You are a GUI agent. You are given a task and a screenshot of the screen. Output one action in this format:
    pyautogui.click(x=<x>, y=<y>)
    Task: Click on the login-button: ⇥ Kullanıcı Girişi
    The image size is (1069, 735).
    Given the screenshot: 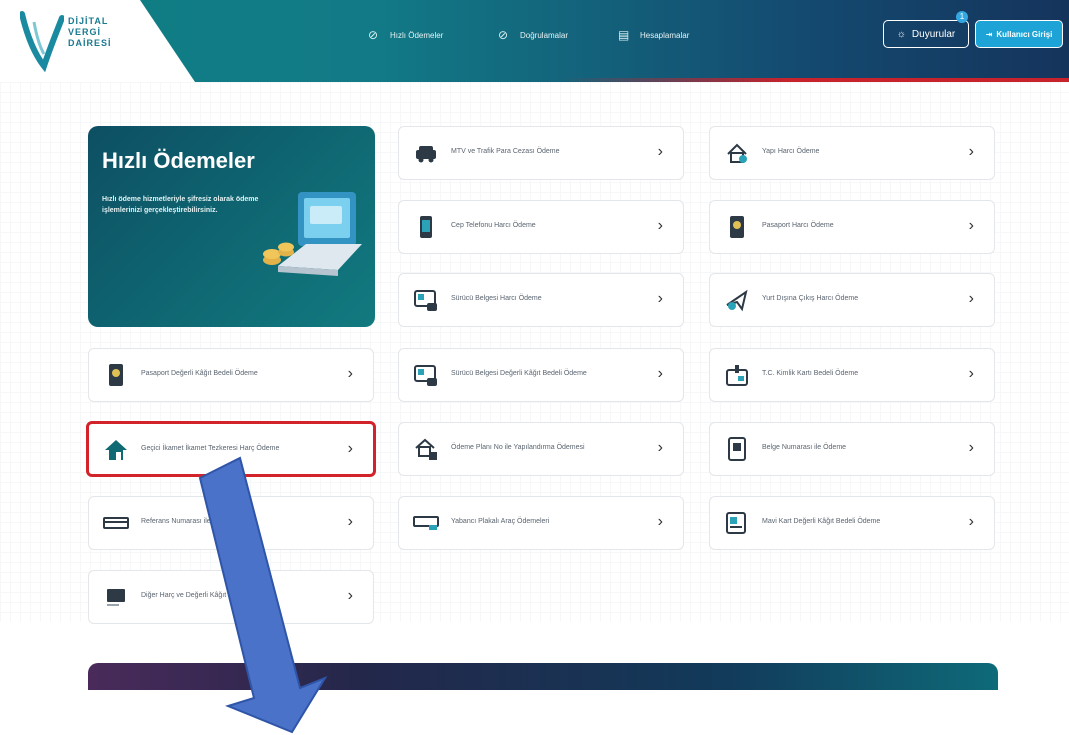 What is the action you would take?
    pyautogui.click(x=1019, y=34)
    